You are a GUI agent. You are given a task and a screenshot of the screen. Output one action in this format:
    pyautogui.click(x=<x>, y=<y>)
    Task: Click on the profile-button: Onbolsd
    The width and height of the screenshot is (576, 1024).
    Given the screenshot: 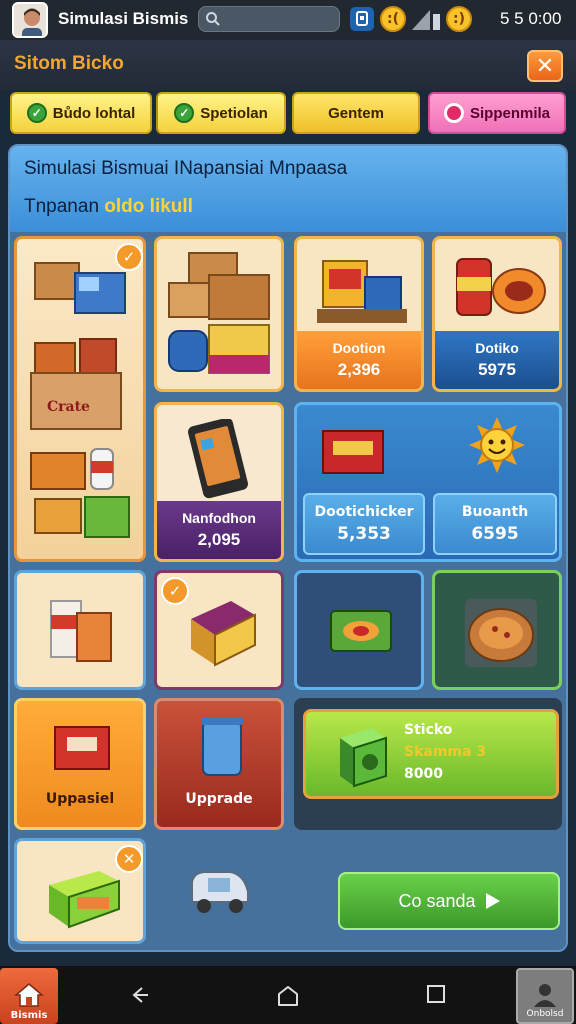 What is the action you would take?
    pyautogui.click(x=545, y=996)
    